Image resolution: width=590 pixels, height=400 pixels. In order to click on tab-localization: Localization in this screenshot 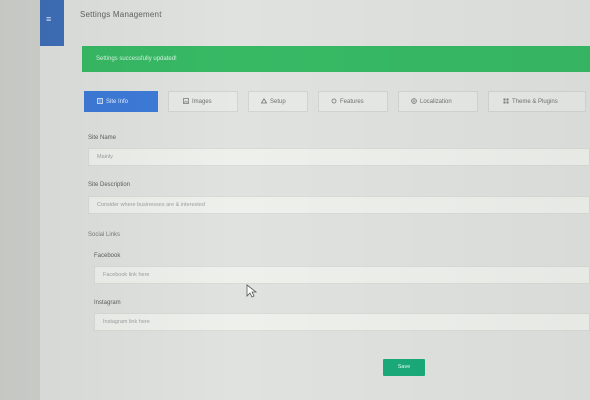, I will do `click(438, 101)`.